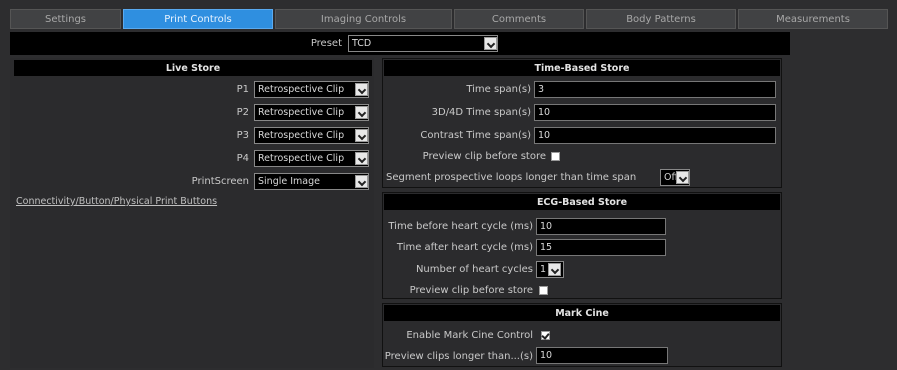  Describe the element at coordinates (242, 89) in the screenshot. I see `p1-label: P1` at that location.